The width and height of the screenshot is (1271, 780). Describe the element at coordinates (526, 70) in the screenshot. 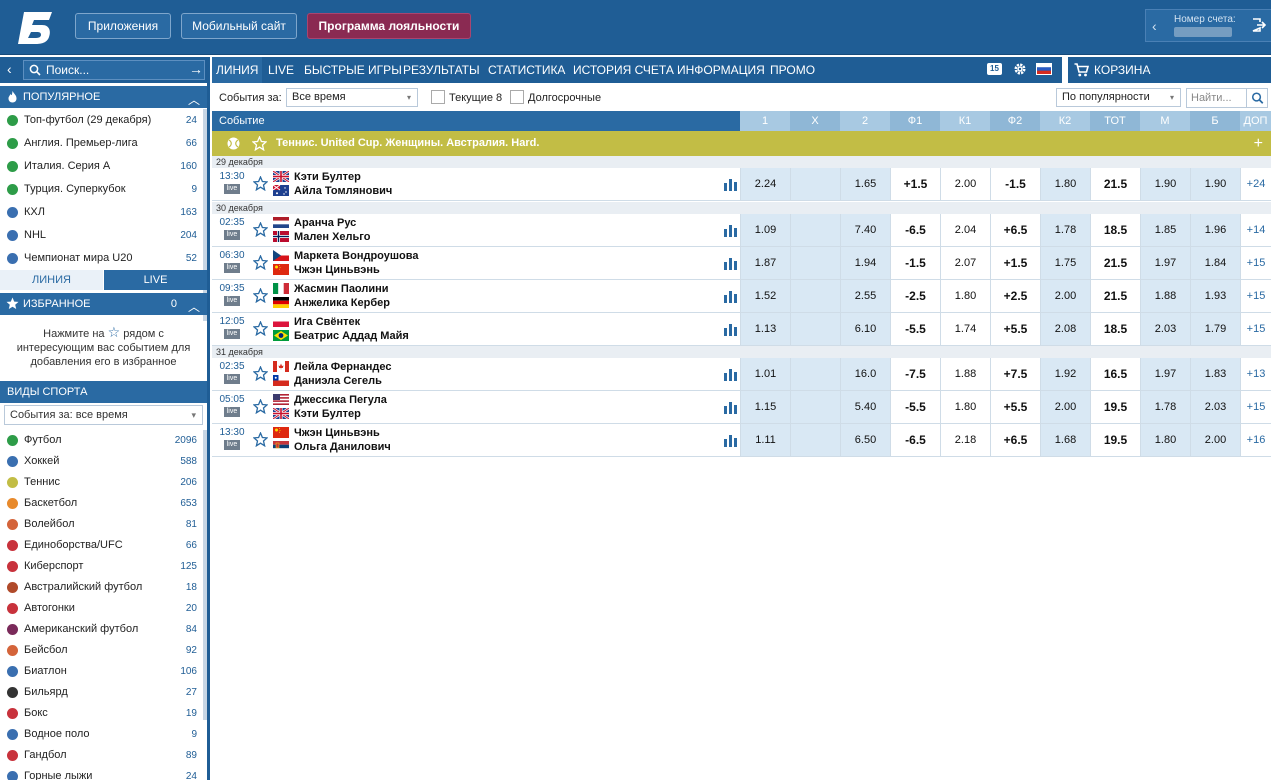

I see `nav-statistics: СТАТИСТИКА` at that location.